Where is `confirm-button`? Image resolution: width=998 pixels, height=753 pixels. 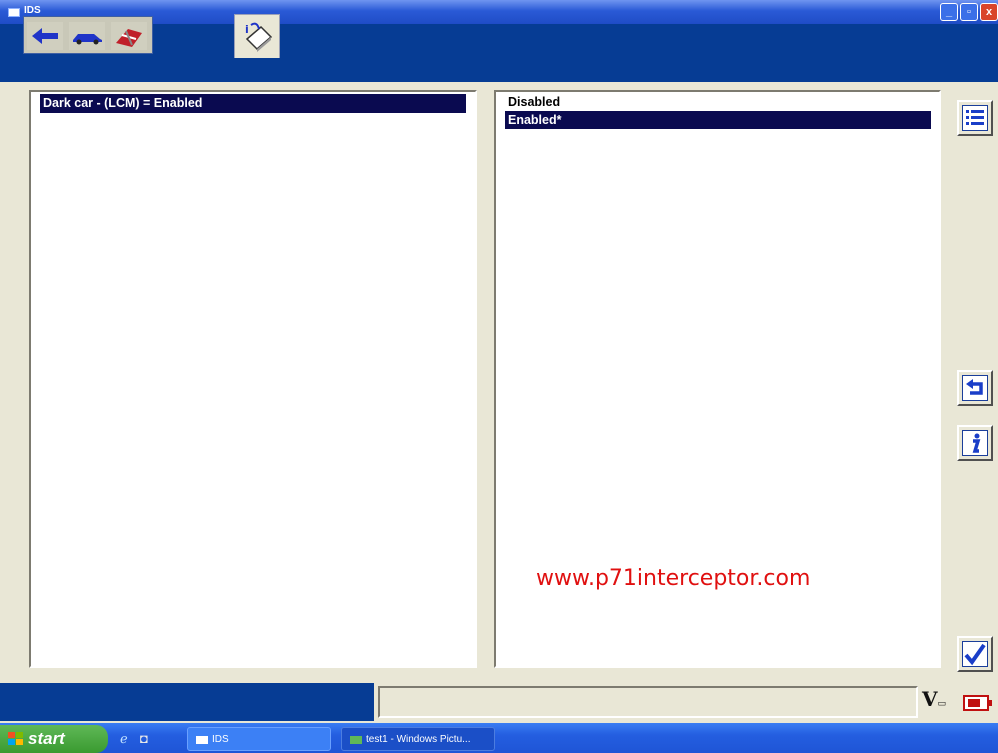 confirm-button is located at coordinates (975, 654).